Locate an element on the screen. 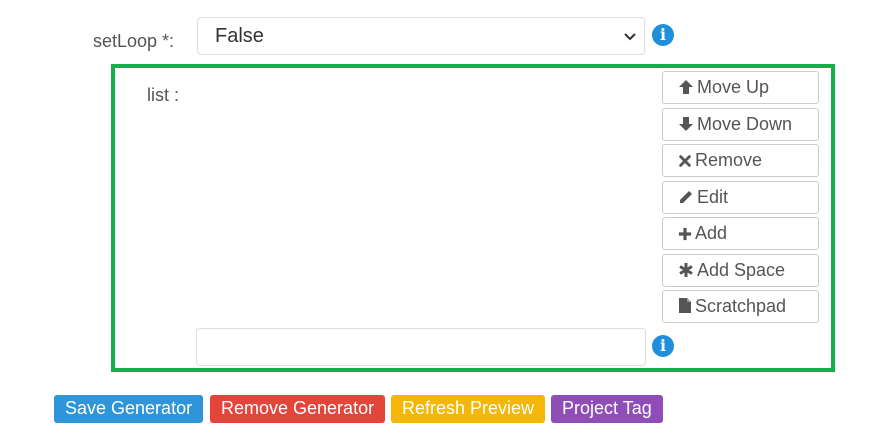  setloop-value: False is located at coordinates (239, 36).